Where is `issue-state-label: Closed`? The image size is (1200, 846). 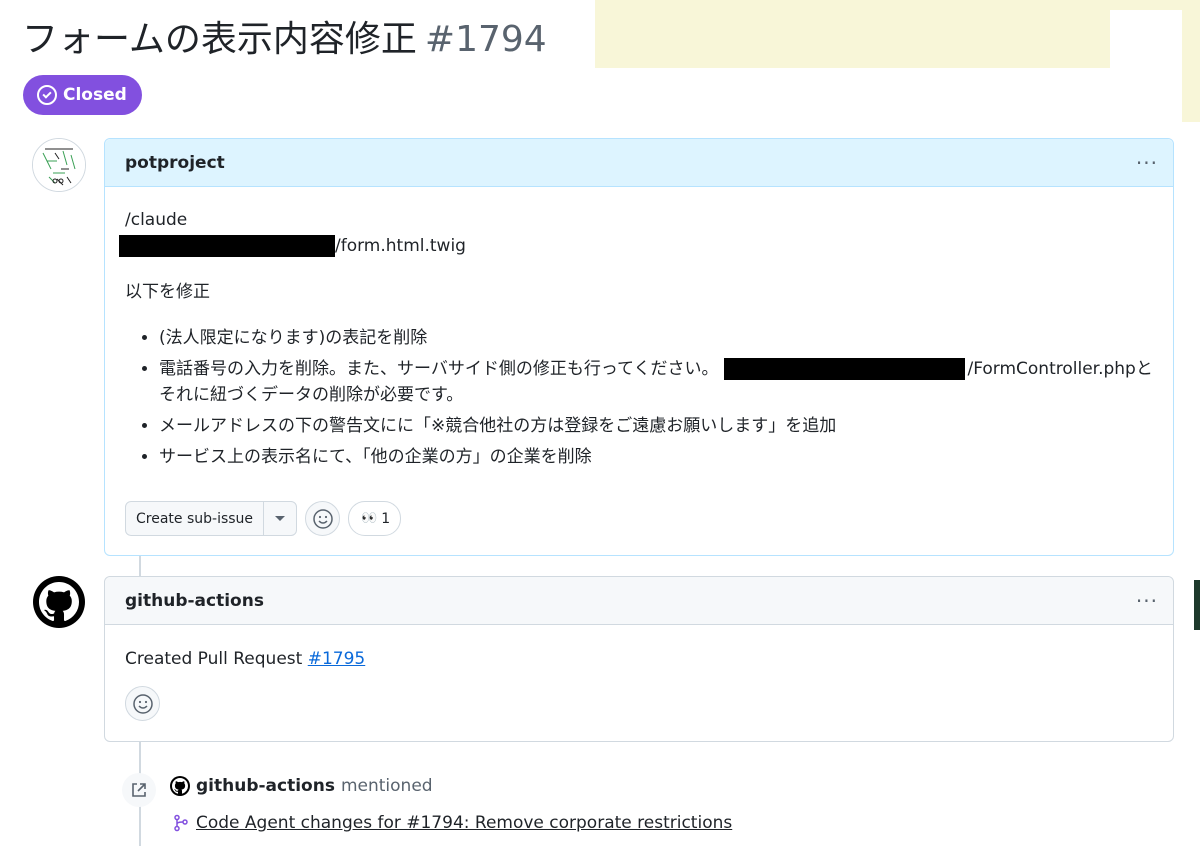
issue-state-label: Closed is located at coordinates (95, 95).